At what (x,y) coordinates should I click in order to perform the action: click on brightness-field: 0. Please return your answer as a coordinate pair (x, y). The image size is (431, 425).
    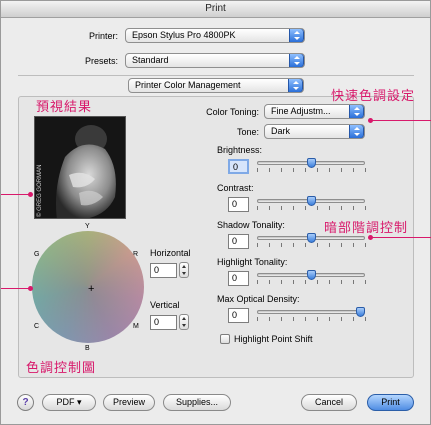
    Looking at the image, I should click on (238, 166).